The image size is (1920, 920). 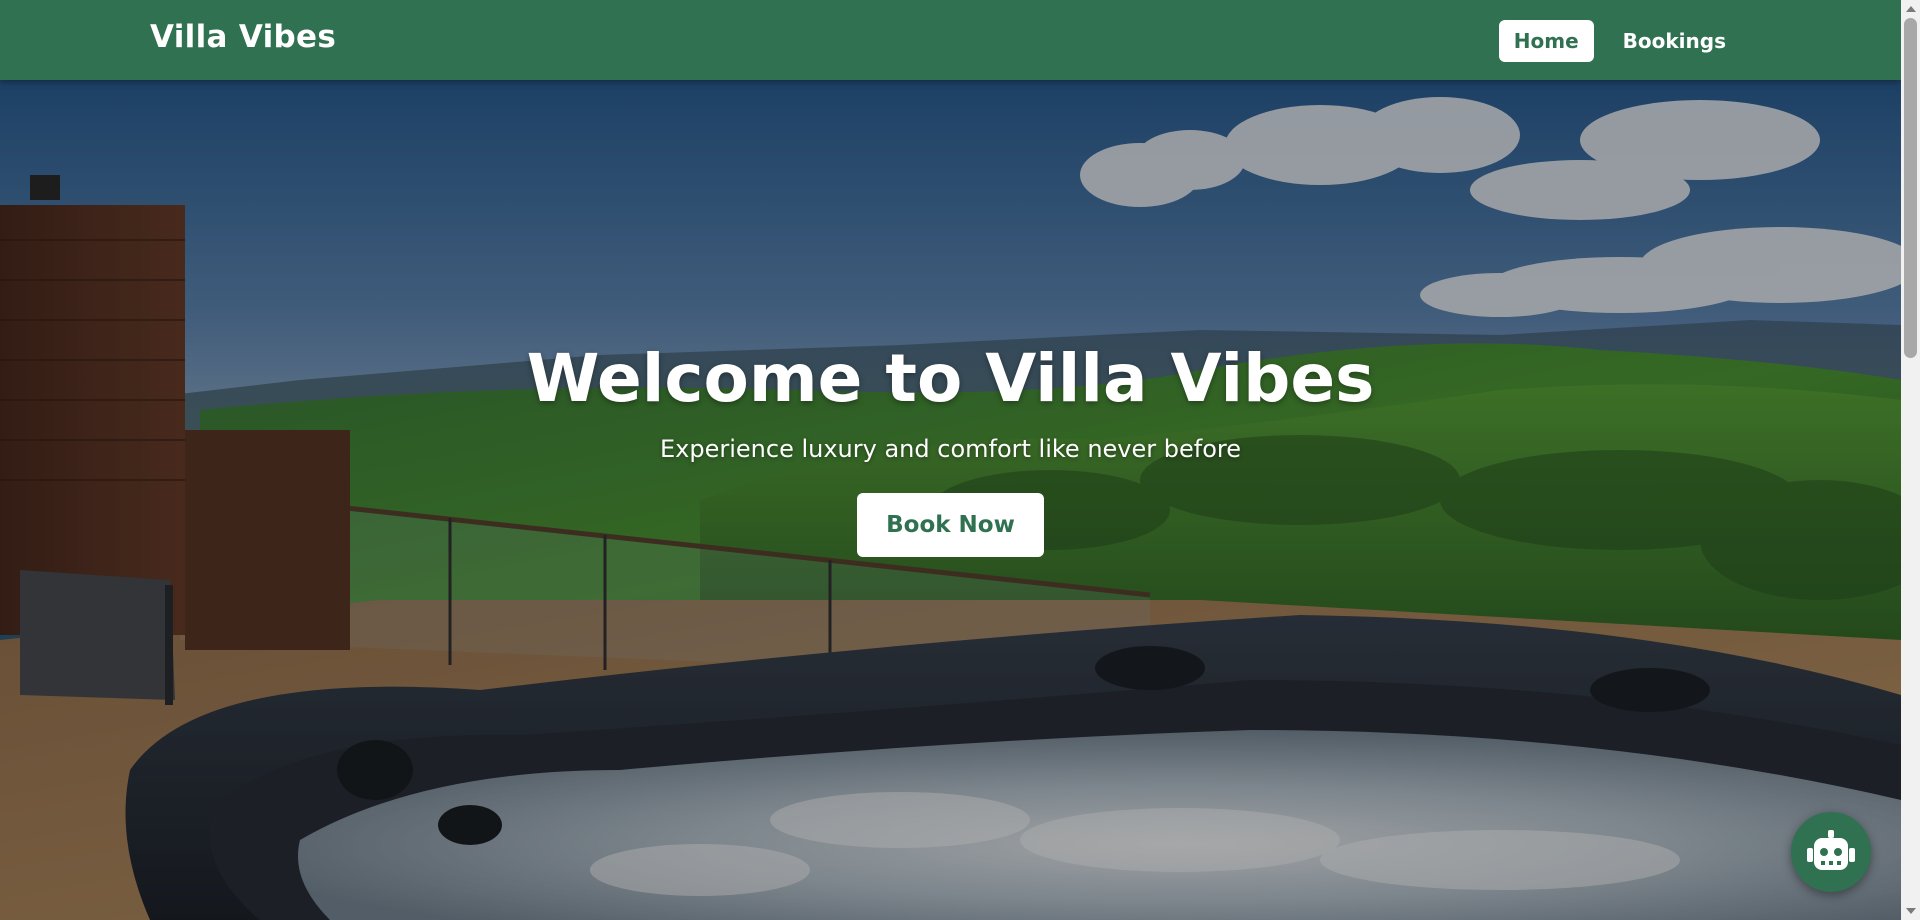 I want to click on scrollbar-thumb, so click(x=1910, y=188).